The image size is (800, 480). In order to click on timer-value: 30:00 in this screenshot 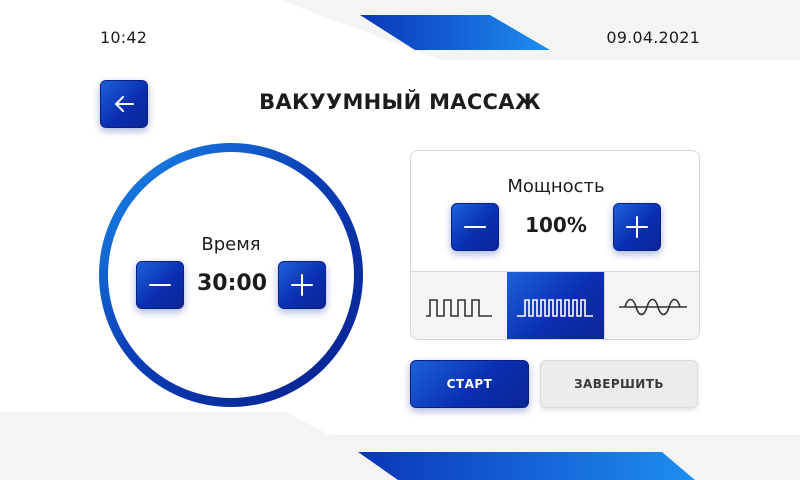, I will do `click(232, 283)`.